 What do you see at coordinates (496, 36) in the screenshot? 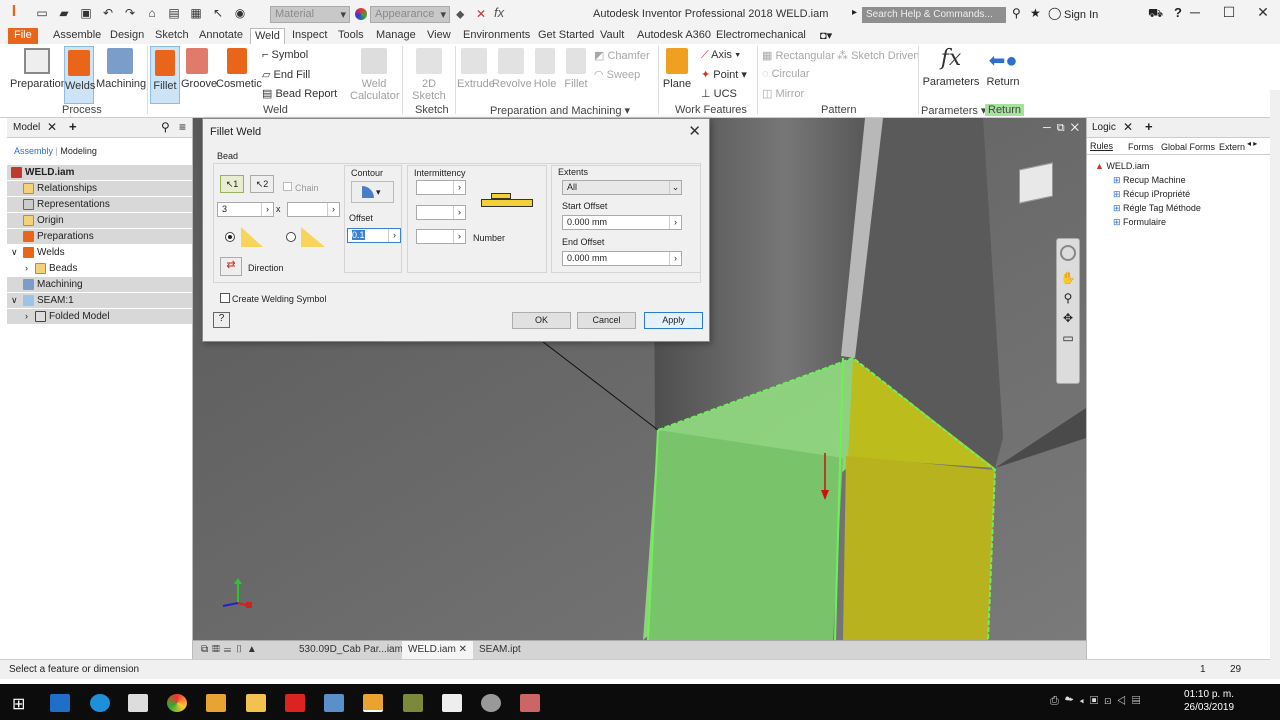
I see `tab-environments: Environments` at bounding box center [496, 36].